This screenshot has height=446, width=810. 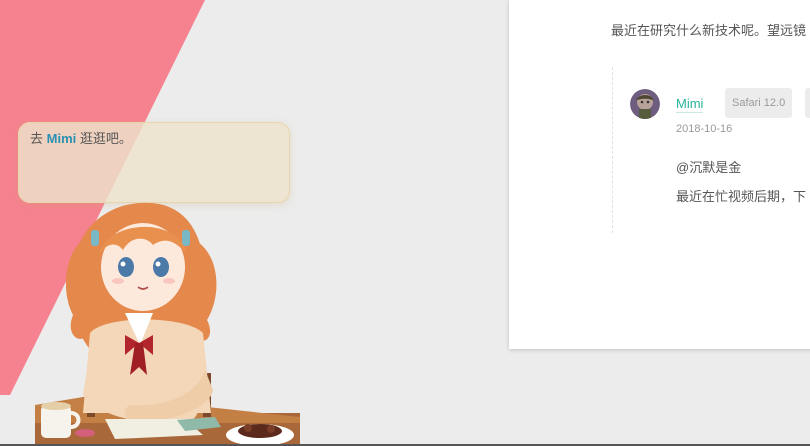 What do you see at coordinates (807, 103) in the screenshot?
I see `os-badge` at bounding box center [807, 103].